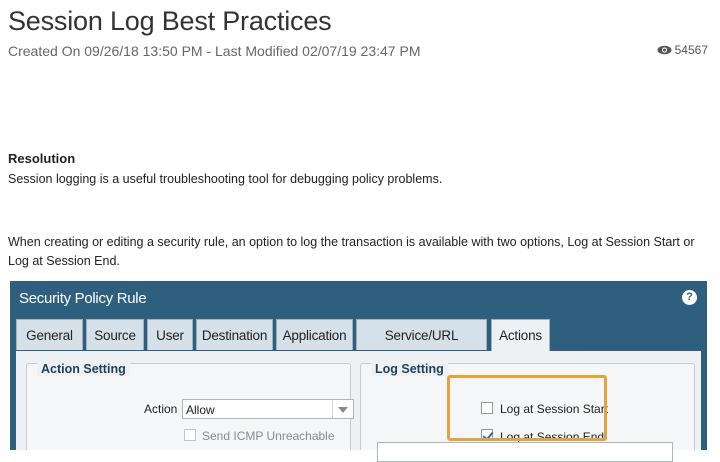 This screenshot has height=462, width=720. What do you see at coordinates (342, 409) in the screenshot?
I see `chevron-down-icon` at bounding box center [342, 409].